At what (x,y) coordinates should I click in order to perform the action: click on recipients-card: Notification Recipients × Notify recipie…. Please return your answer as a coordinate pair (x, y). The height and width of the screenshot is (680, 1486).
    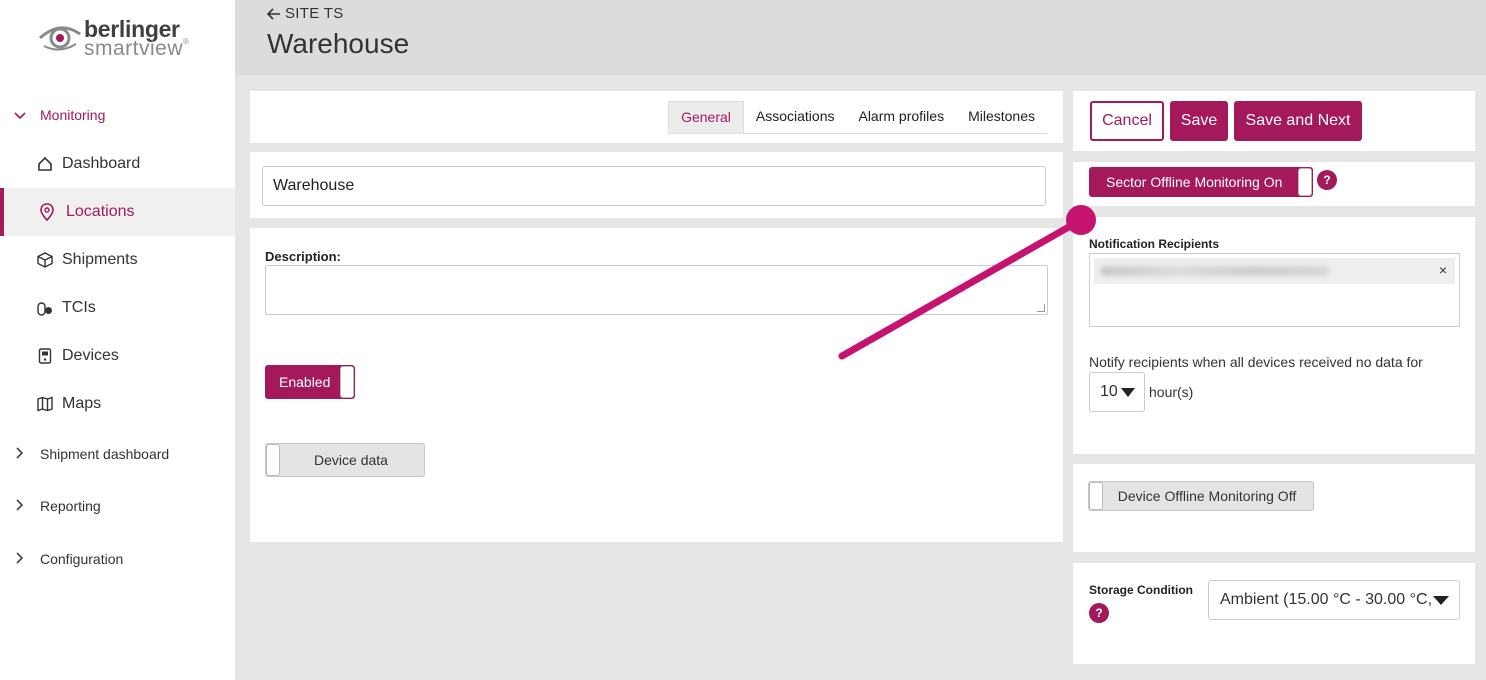
    Looking at the image, I should click on (1274, 335).